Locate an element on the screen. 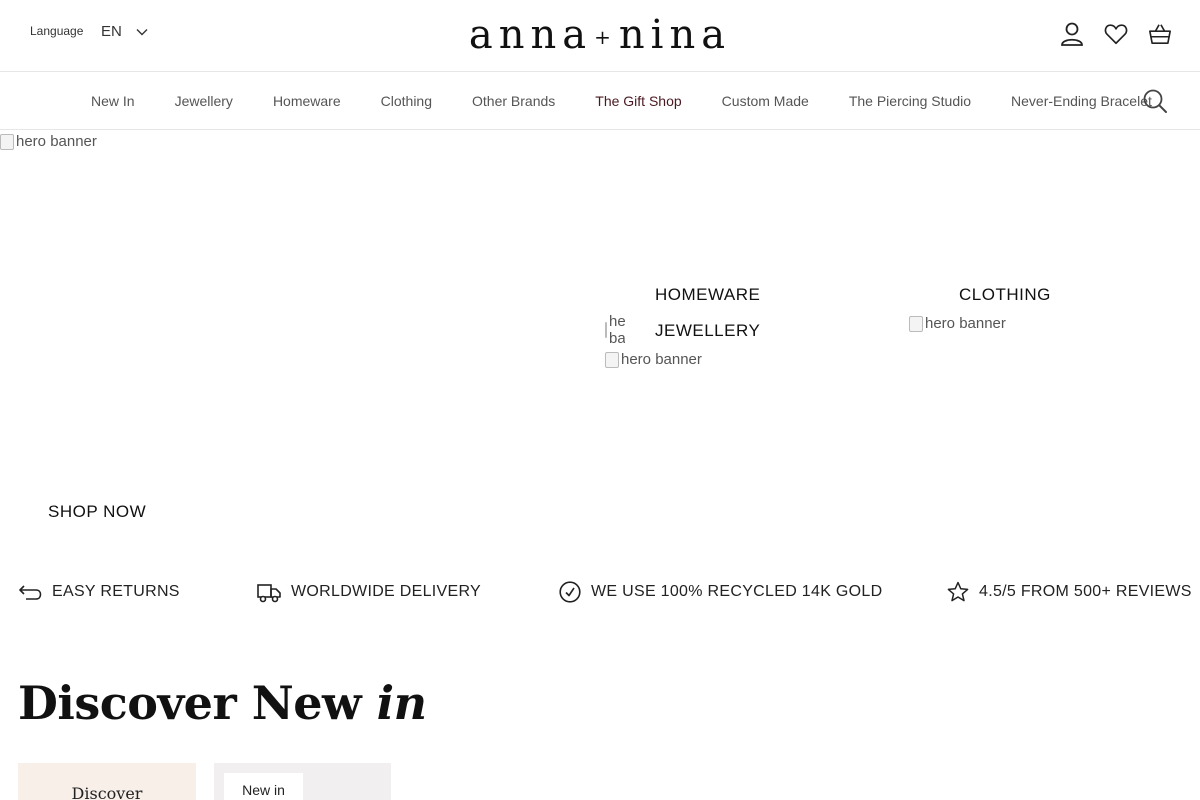 The width and height of the screenshot is (1200, 800). usp-text: WE USE 100% RECYCLED 14K GOLD is located at coordinates (737, 591).